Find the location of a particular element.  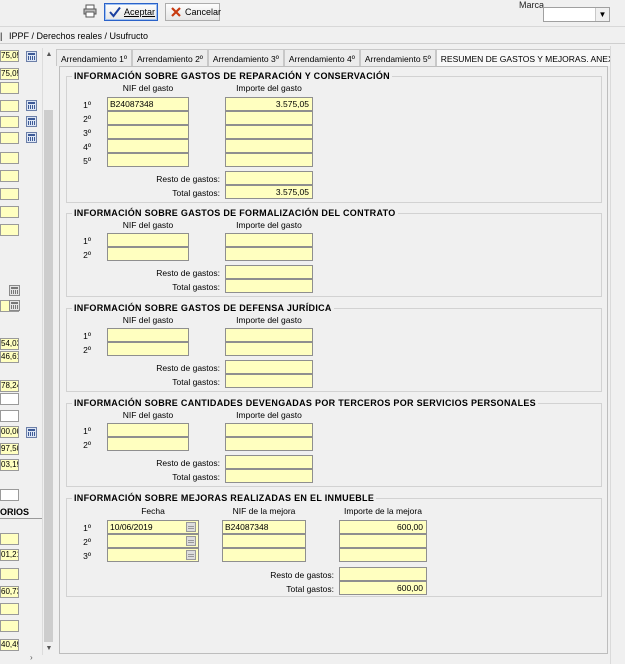

scroll-up-icon: ▲ is located at coordinates (49, 56).